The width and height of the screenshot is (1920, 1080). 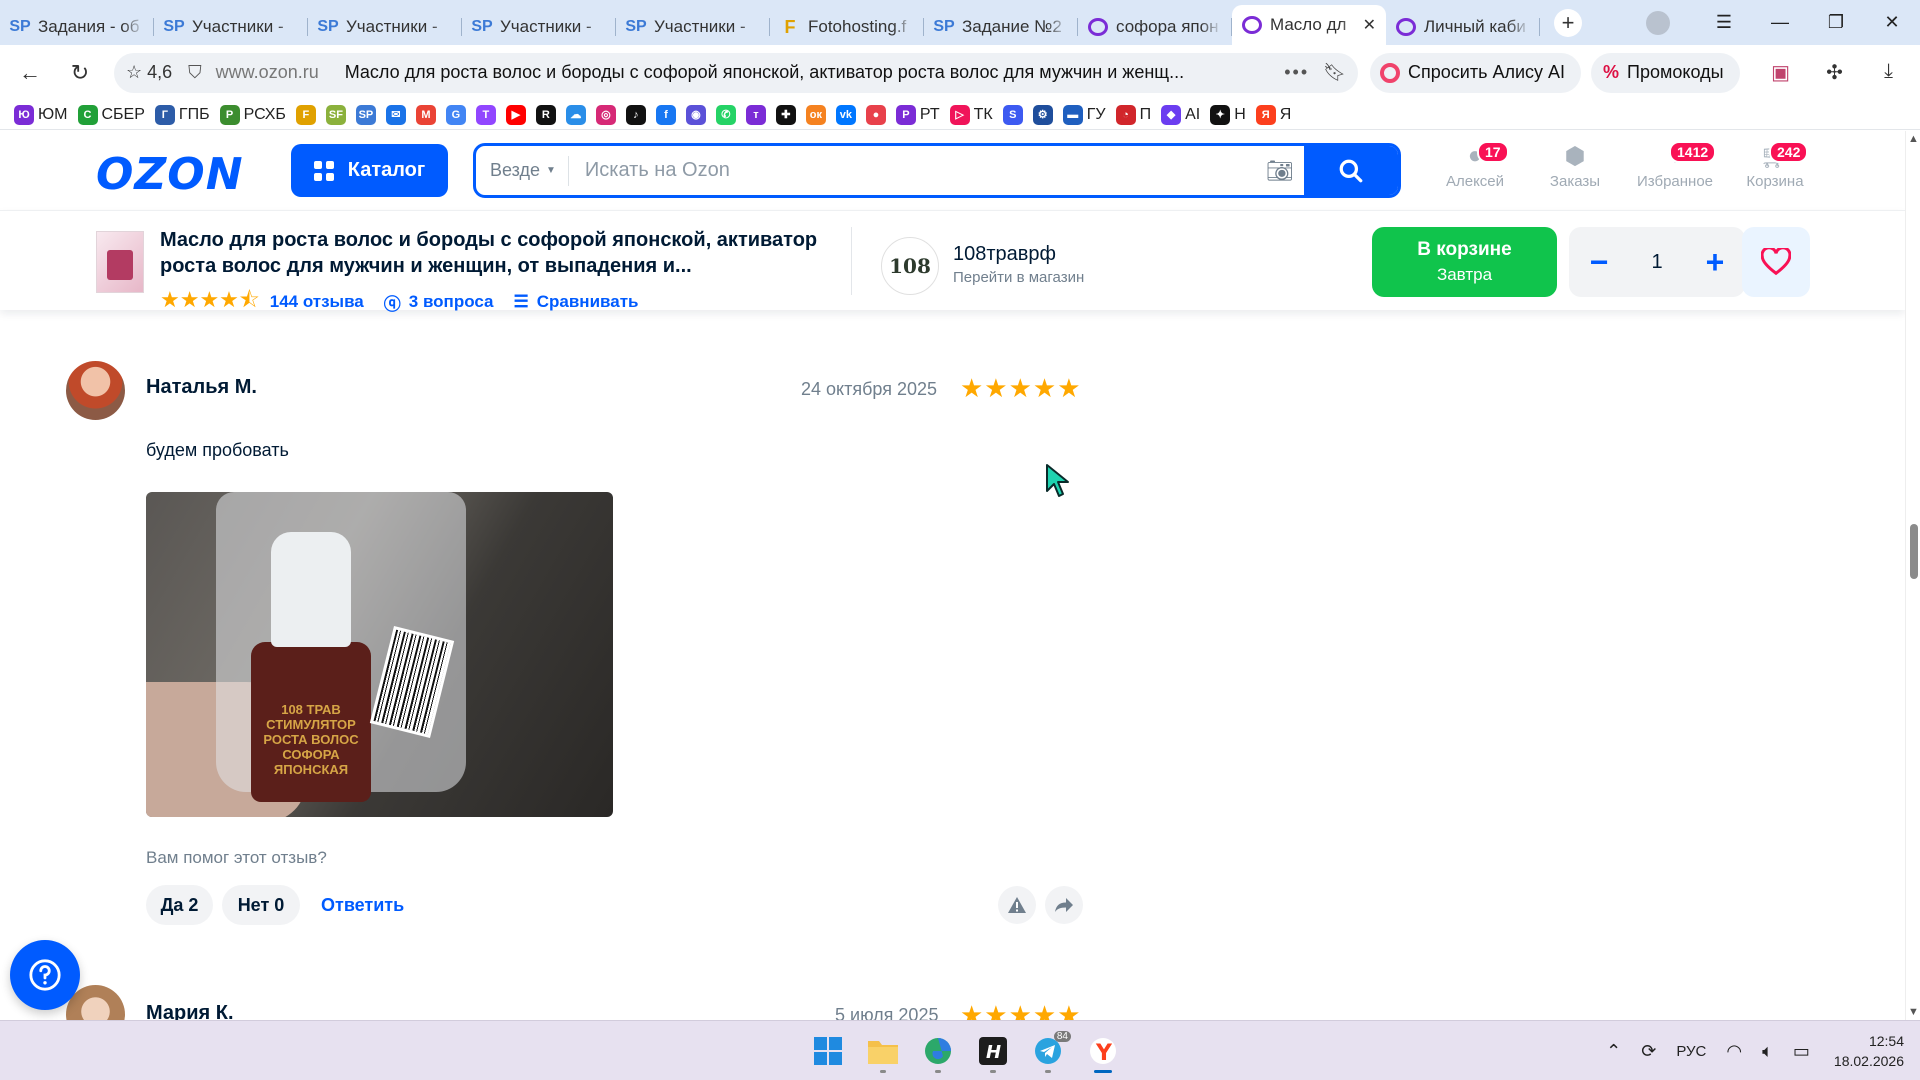 I want to click on menu-icon: ☰, so click(x=1724, y=22).